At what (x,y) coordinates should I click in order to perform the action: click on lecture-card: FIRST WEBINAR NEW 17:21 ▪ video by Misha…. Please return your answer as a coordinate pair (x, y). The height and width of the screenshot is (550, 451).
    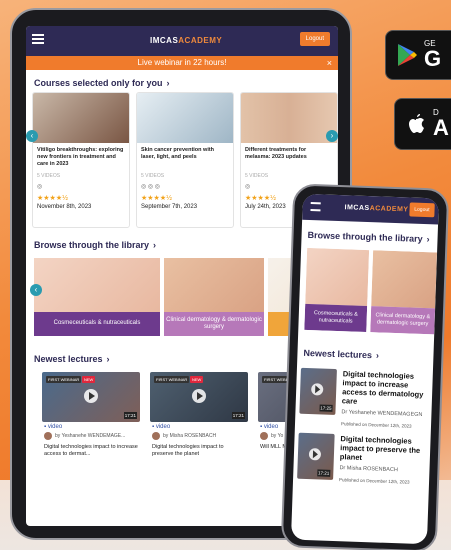
    Looking at the image, I should click on (199, 431).